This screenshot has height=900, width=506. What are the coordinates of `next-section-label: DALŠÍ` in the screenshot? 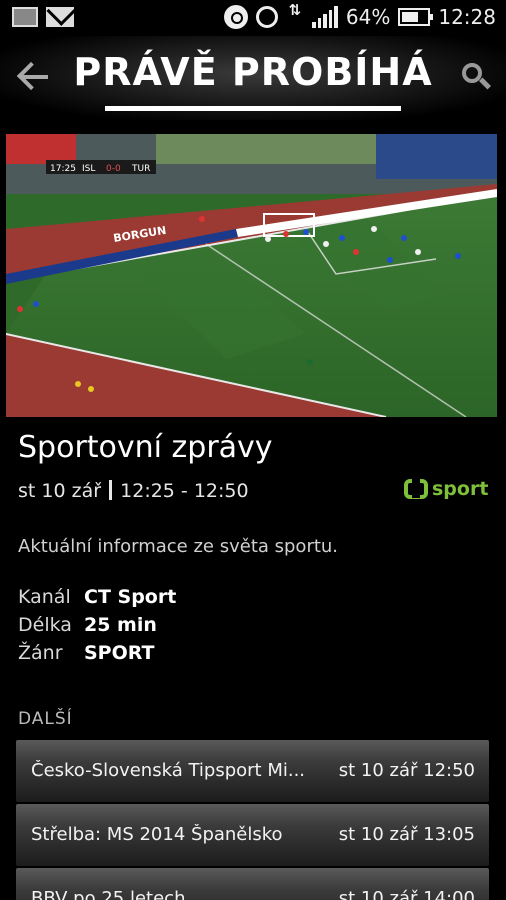 It's located at (45, 719).